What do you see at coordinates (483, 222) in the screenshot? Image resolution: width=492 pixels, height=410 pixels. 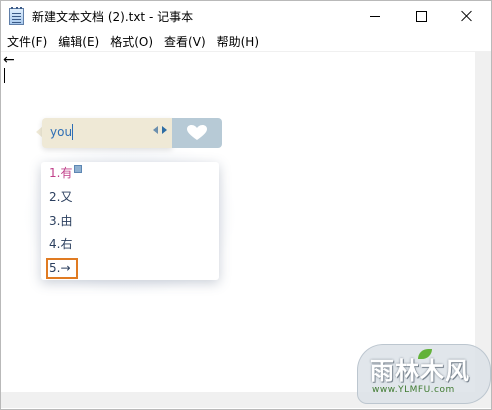 I see `vertical-scrollbar` at bounding box center [483, 222].